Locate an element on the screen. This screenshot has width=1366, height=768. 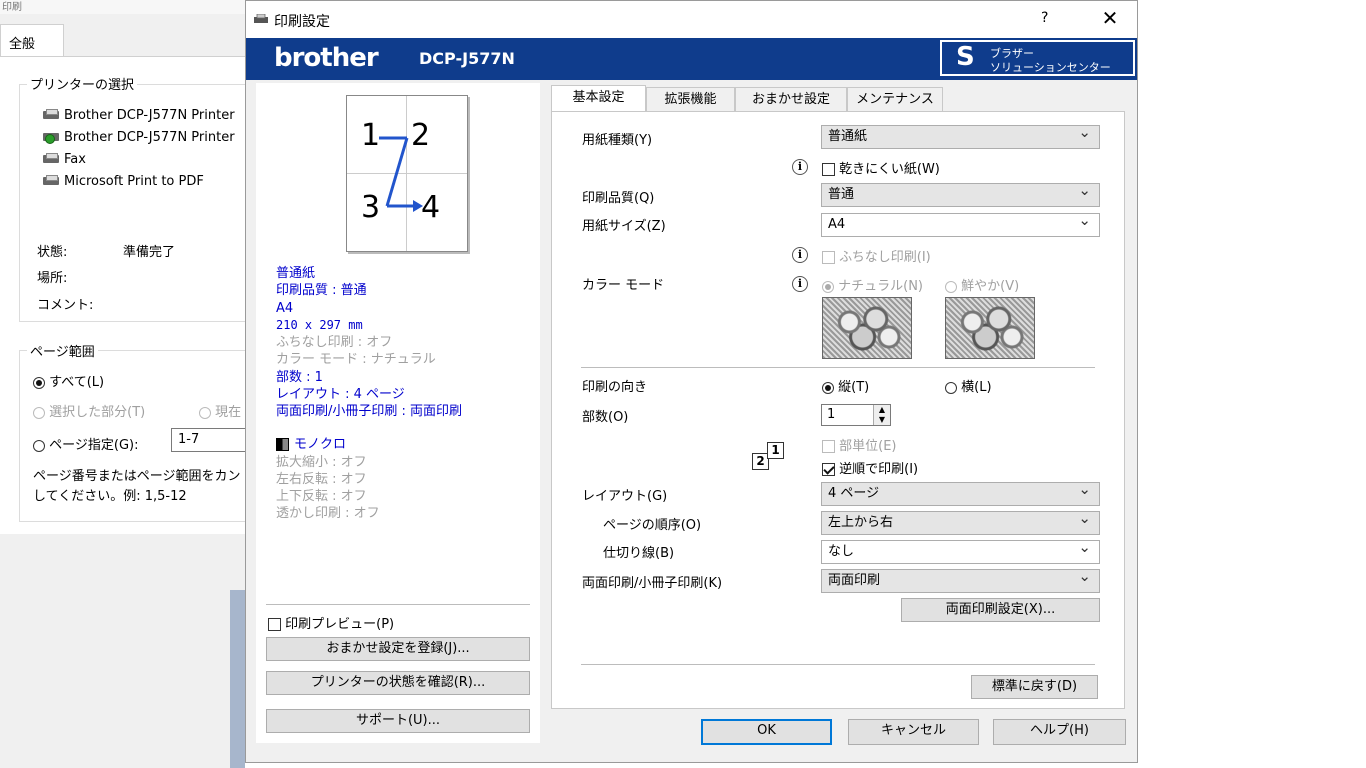
page-order-dropdown: 左上から右 is located at coordinates (960, 521).